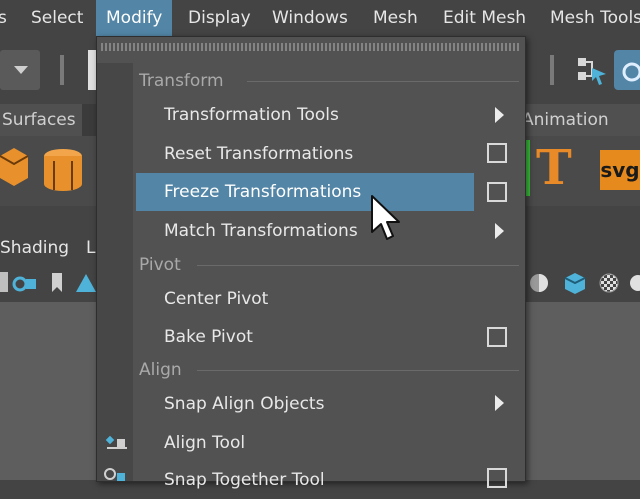  I want to click on align-tool-icon, so click(117, 441).